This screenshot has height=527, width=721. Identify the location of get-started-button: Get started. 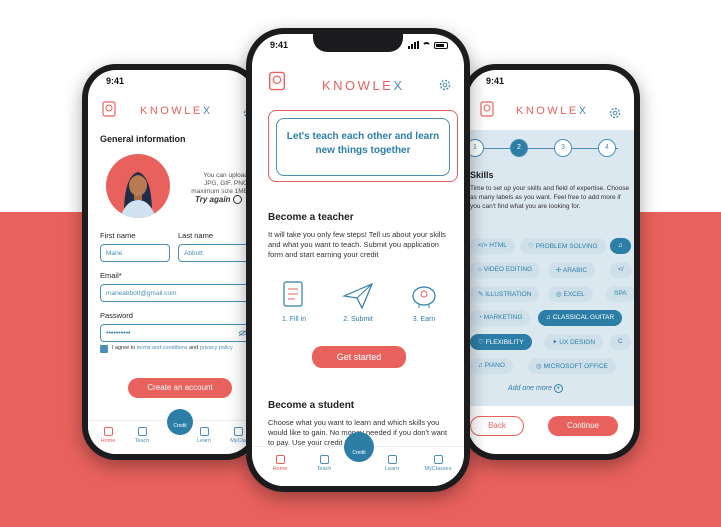
(359, 357).